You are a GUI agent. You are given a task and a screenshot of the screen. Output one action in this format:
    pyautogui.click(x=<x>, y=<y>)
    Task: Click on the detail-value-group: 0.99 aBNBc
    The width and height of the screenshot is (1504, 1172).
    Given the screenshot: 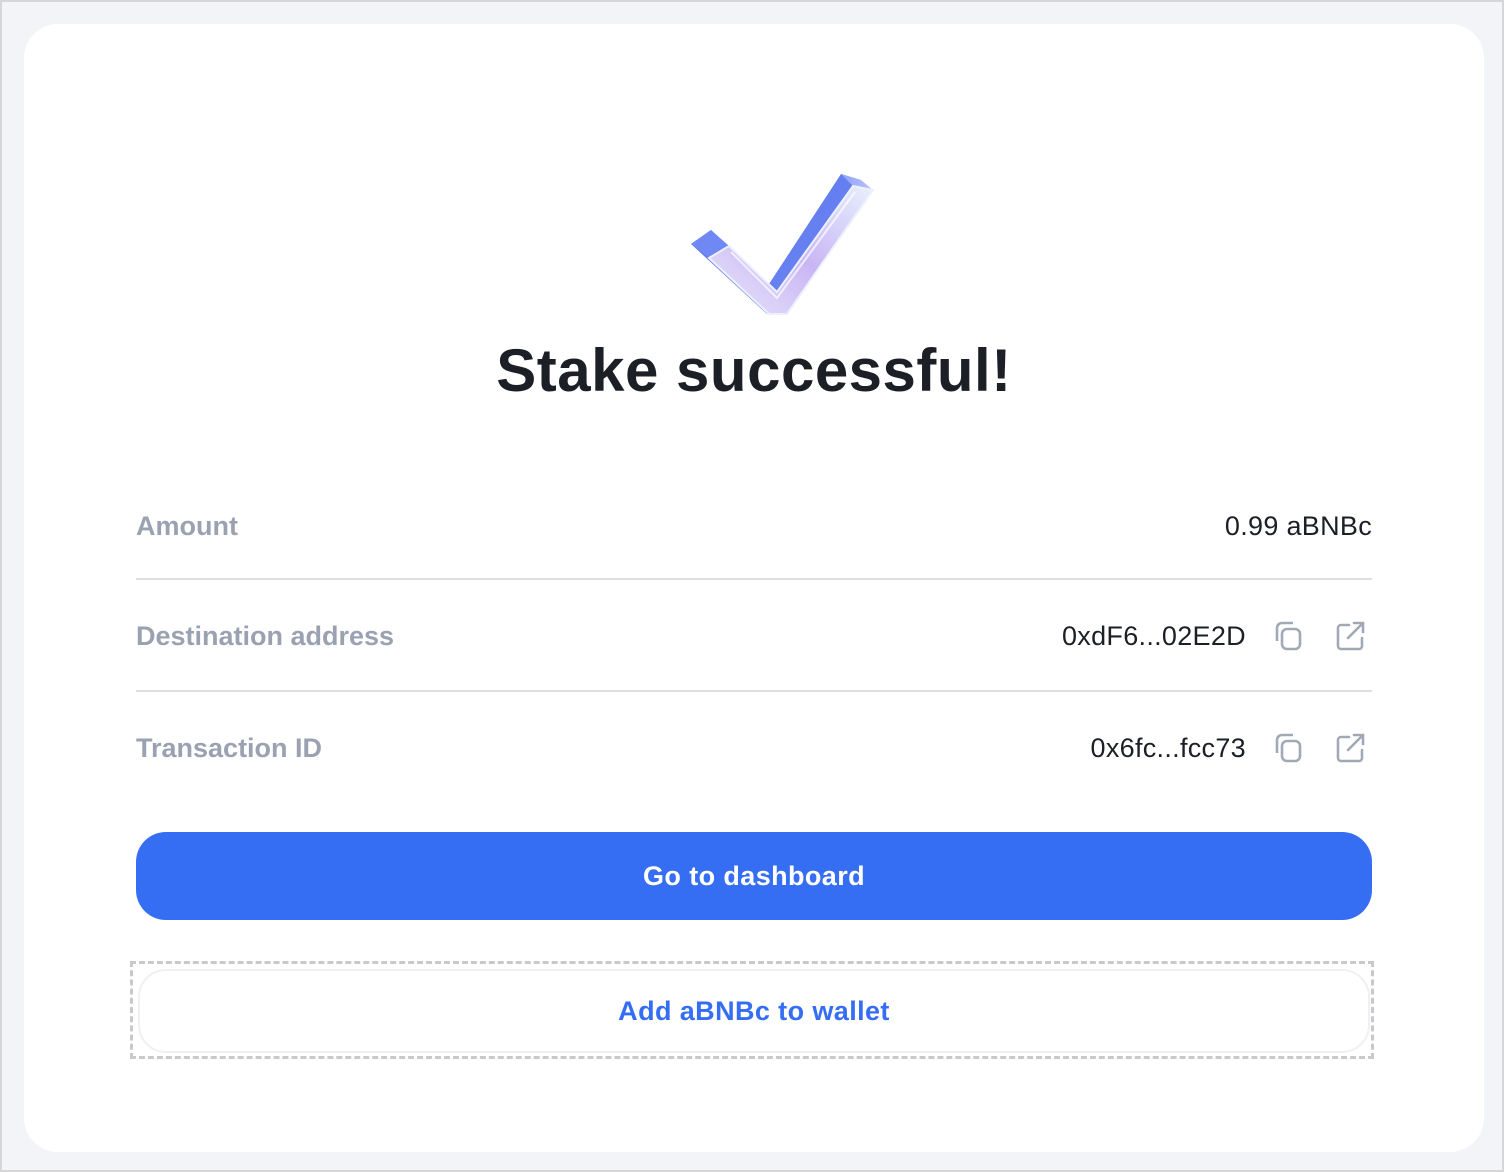 What is the action you would take?
    pyautogui.click(x=1298, y=526)
    